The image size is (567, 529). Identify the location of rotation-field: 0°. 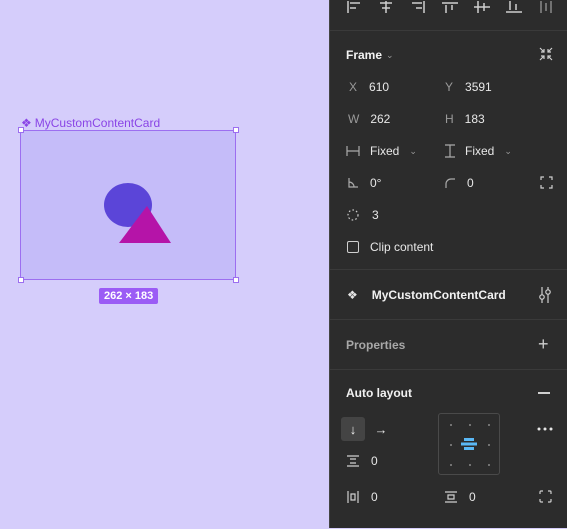
(364, 183).